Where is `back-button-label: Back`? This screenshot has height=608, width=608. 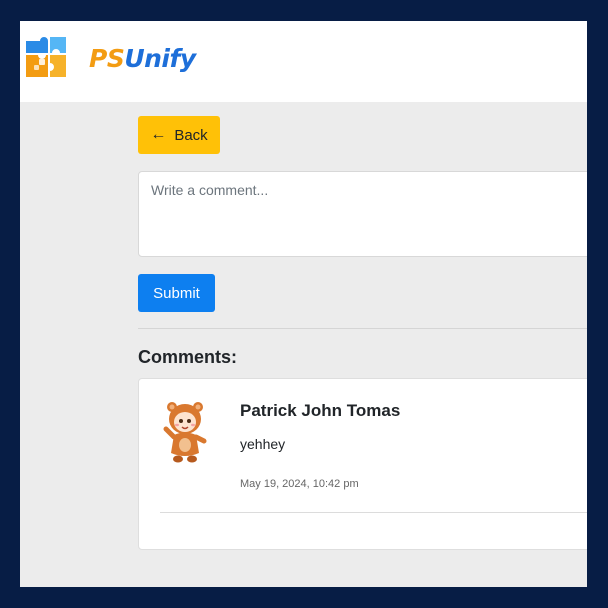
back-button-label: Back is located at coordinates (191, 135).